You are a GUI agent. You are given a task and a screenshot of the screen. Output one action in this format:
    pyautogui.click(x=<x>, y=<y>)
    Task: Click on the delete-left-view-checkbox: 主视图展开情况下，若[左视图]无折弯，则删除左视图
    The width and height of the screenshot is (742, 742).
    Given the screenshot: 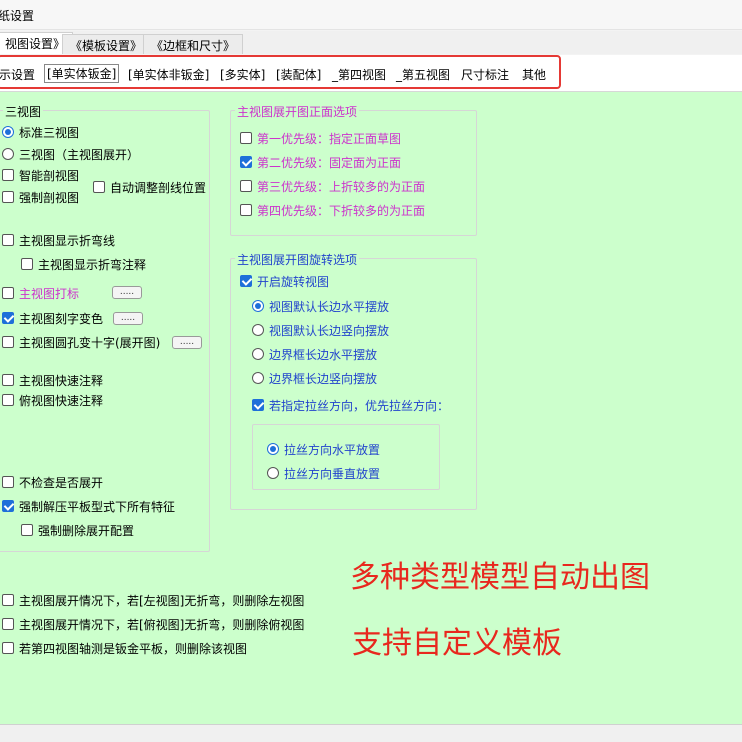 What is the action you would take?
    pyautogui.click(x=153, y=600)
    